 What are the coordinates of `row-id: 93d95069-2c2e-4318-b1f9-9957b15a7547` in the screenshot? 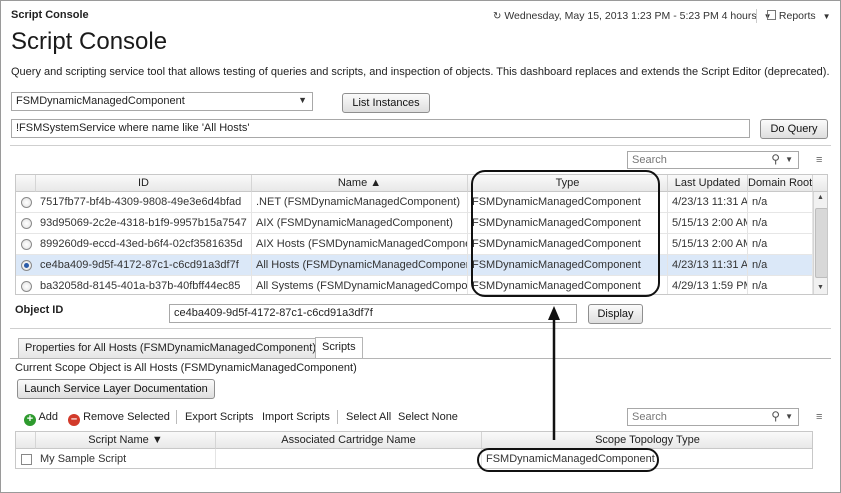 It's located at (144, 223).